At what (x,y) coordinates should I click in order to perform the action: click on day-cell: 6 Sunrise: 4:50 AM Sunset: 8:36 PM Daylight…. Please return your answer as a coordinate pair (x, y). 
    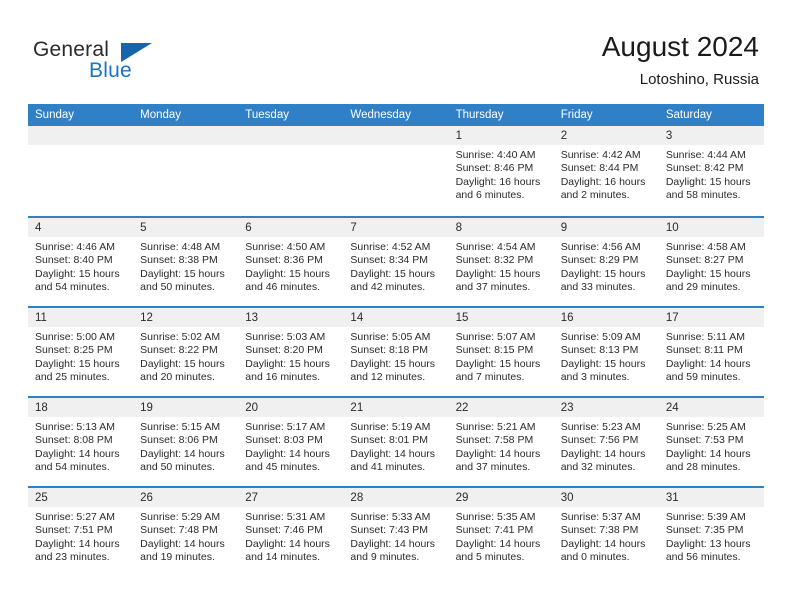
    Looking at the image, I should click on (291, 262).